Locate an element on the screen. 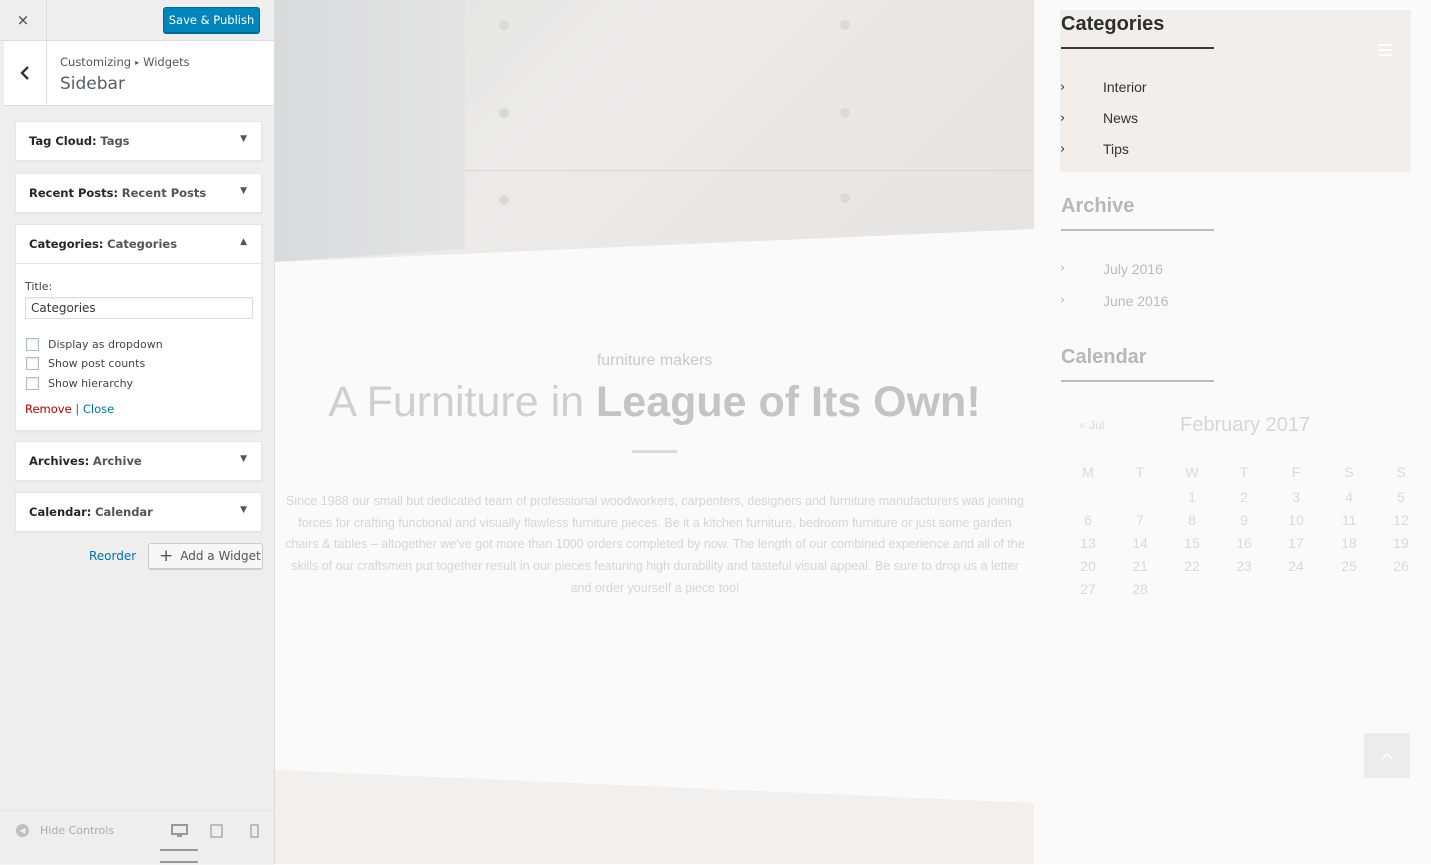 The height and width of the screenshot is (865, 1431). calendar-day: 18 is located at coordinates (1349, 543).